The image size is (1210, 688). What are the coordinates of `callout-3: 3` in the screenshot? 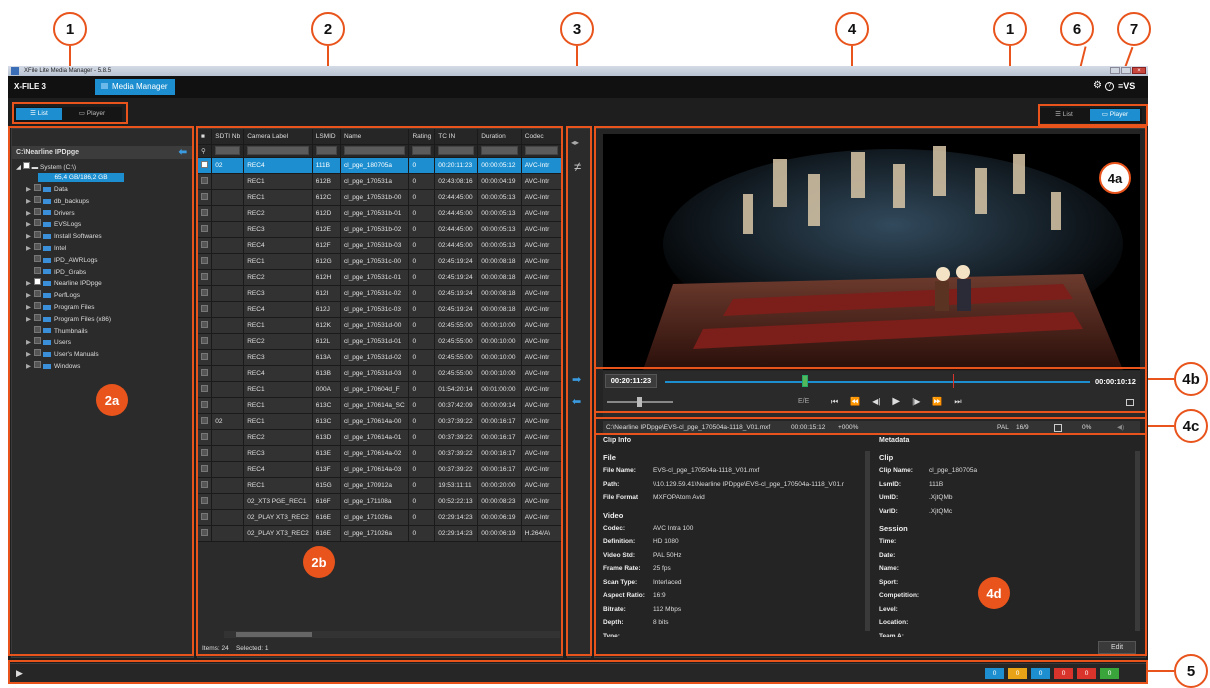 It's located at (577, 29).